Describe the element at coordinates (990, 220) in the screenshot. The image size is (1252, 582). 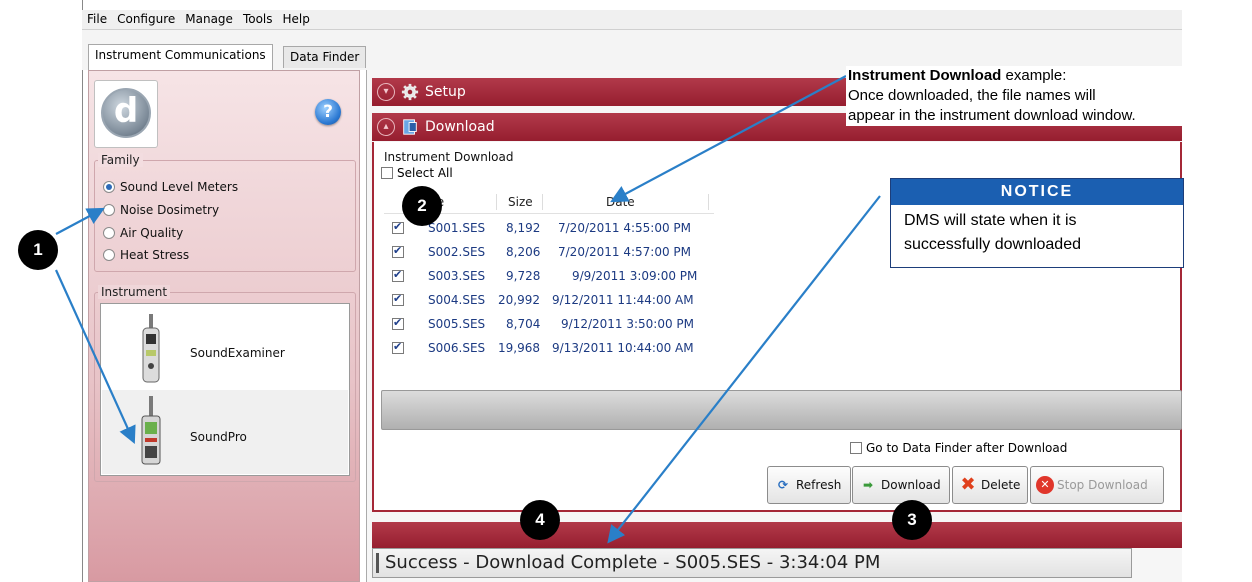
I see `notice-line: DMS will state when it is` at that location.